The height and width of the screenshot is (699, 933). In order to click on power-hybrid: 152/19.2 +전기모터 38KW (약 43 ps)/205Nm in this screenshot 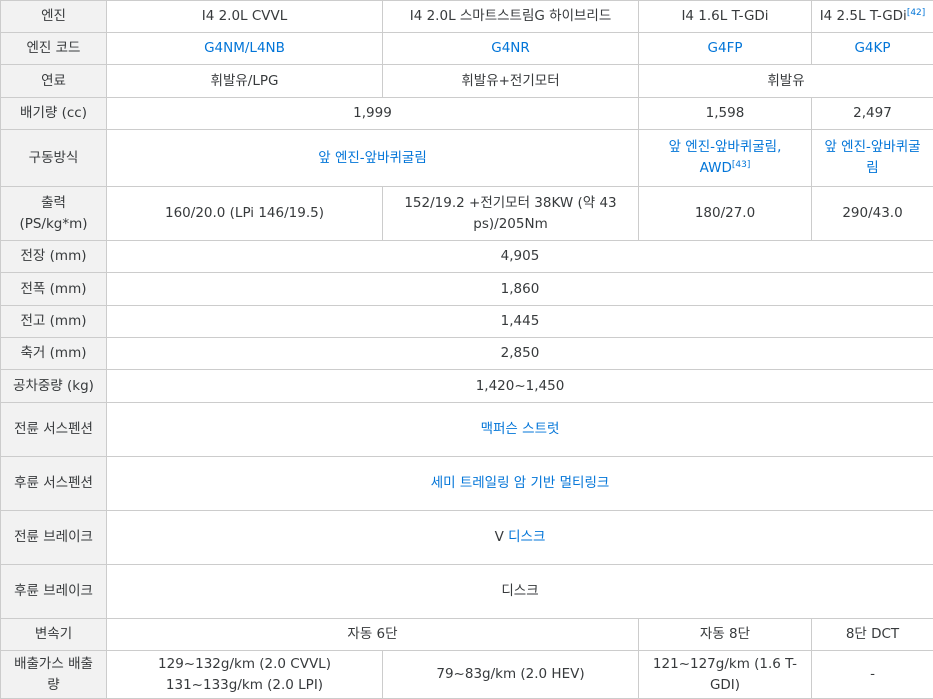, I will do `click(511, 214)`.